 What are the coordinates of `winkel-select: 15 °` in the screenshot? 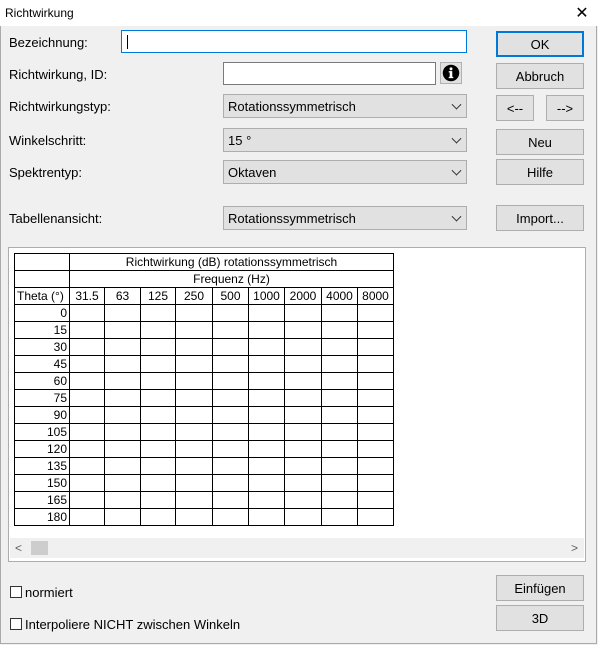 It's located at (345, 140).